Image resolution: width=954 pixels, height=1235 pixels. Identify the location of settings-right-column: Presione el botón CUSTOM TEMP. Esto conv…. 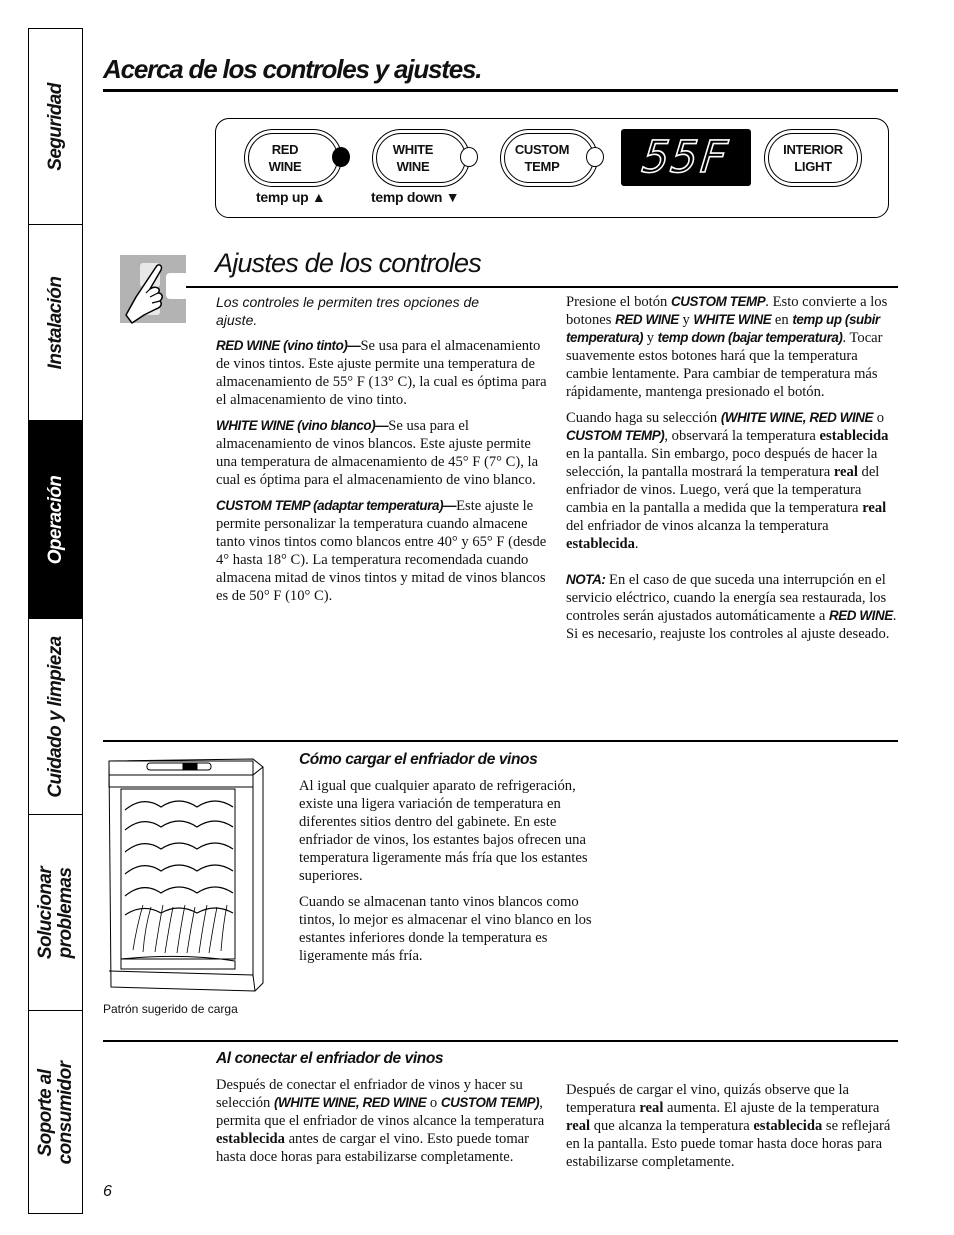
(732, 472).